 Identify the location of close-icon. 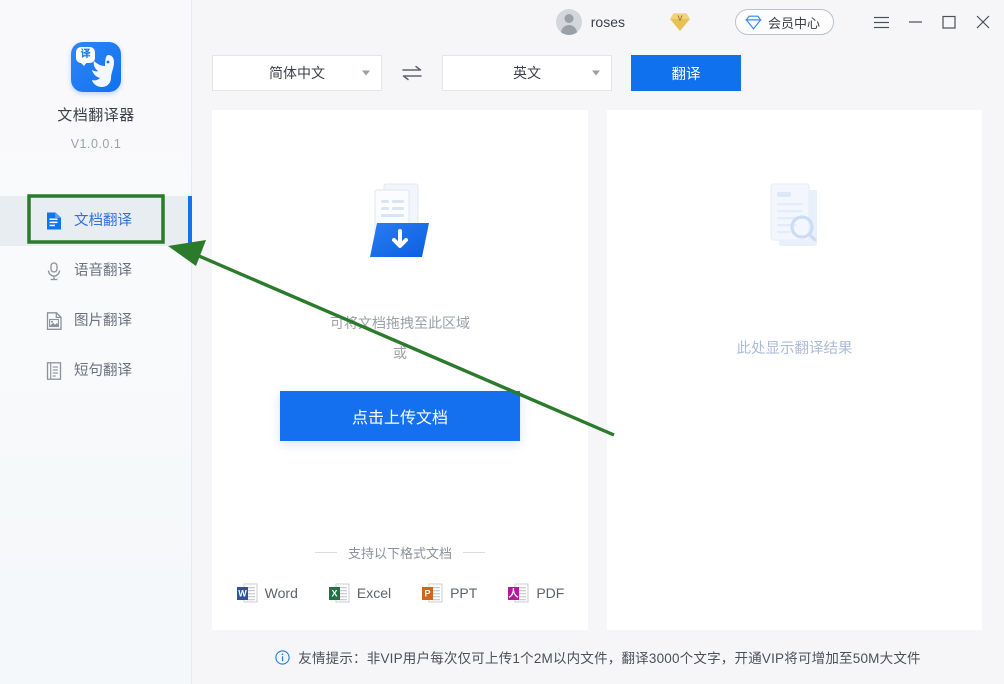
(983, 22).